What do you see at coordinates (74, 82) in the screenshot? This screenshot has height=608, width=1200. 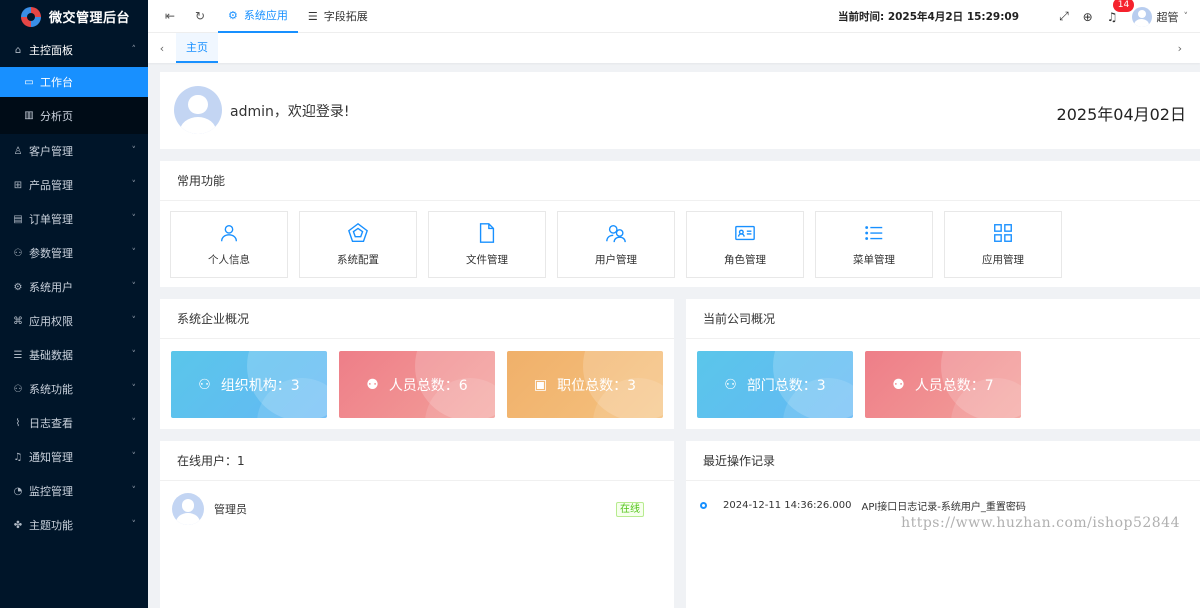 I see `sidebar-subitem-workbench: ▭ 工作台` at bounding box center [74, 82].